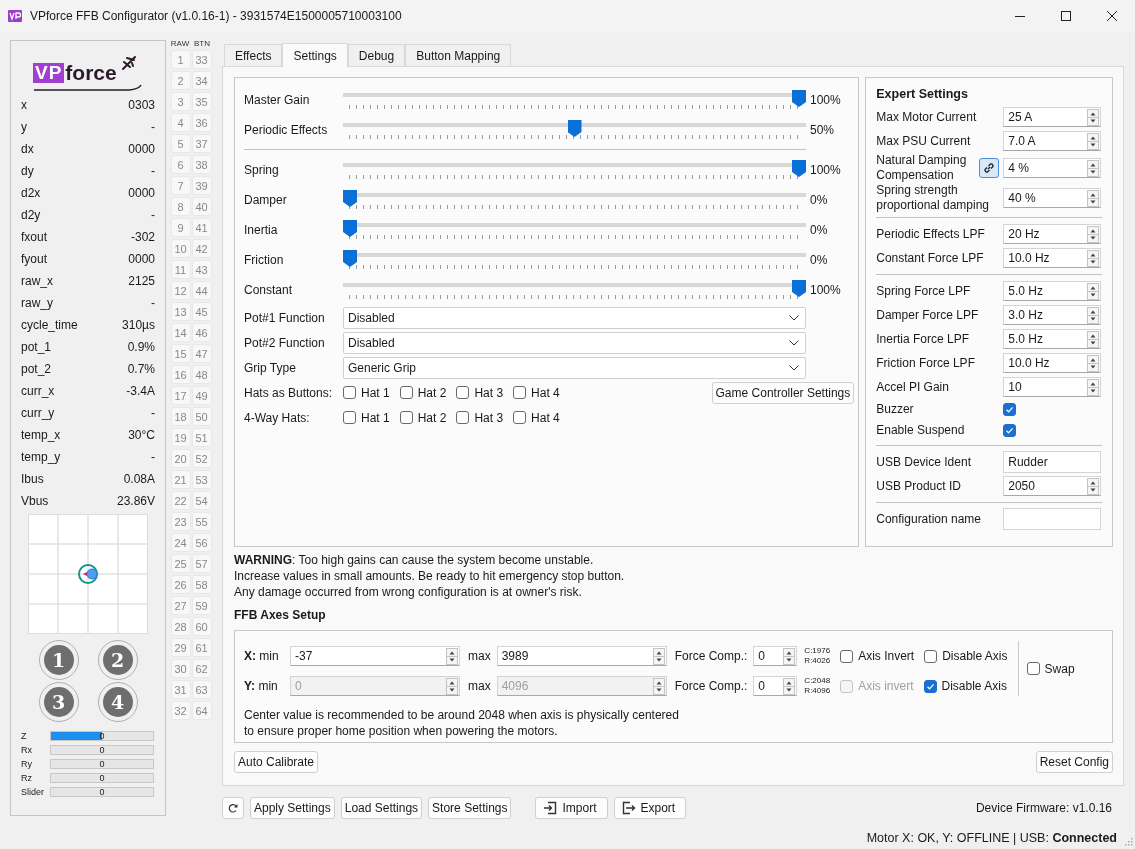 This screenshot has height=849, width=1135. What do you see at coordinates (180, 647) in the screenshot?
I see `button-indicator: 29` at bounding box center [180, 647].